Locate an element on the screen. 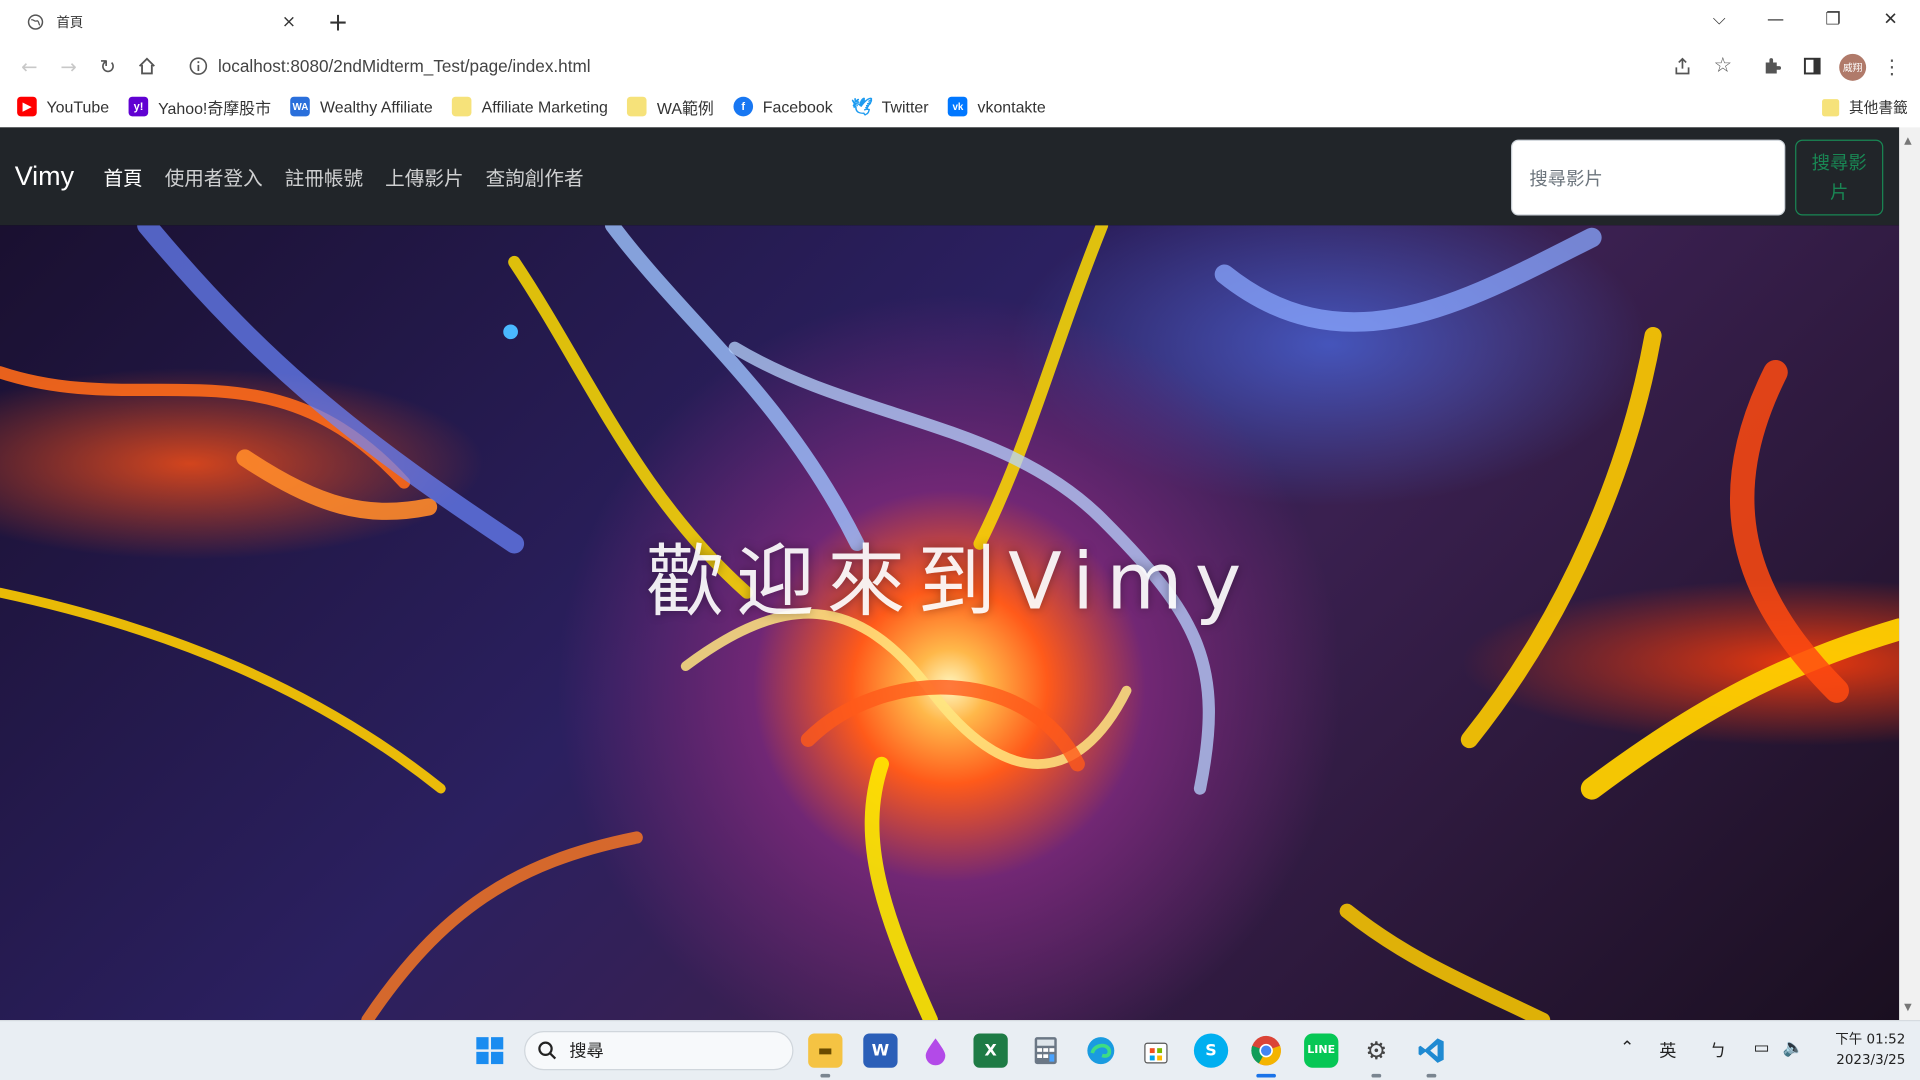  volume-icon: 🔈 is located at coordinates (1793, 1048).